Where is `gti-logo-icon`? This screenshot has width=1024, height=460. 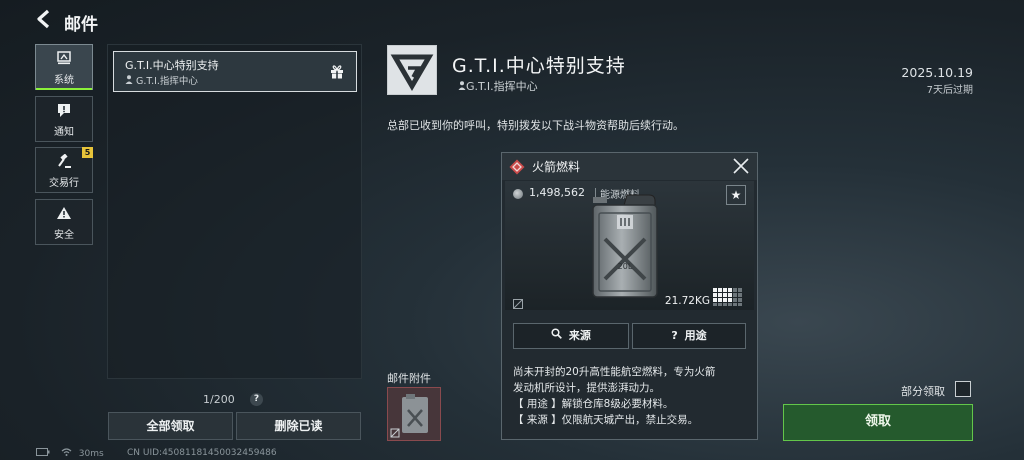 gti-logo-icon is located at coordinates (412, 70).